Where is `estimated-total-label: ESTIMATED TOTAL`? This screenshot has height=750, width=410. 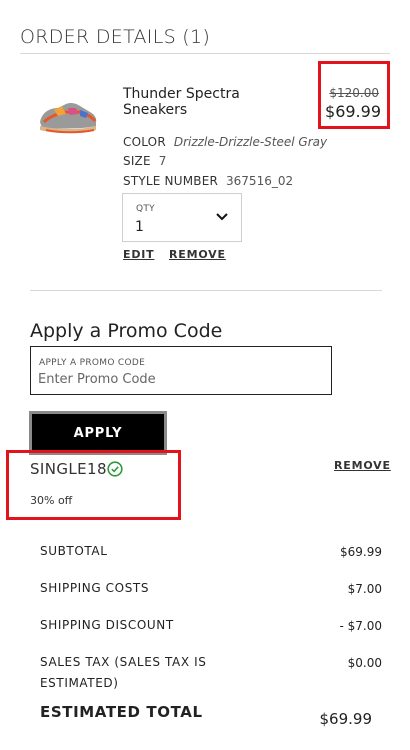
estimated-total-label: ESTIMATED TOTAL is located at coordinates (121, 712).